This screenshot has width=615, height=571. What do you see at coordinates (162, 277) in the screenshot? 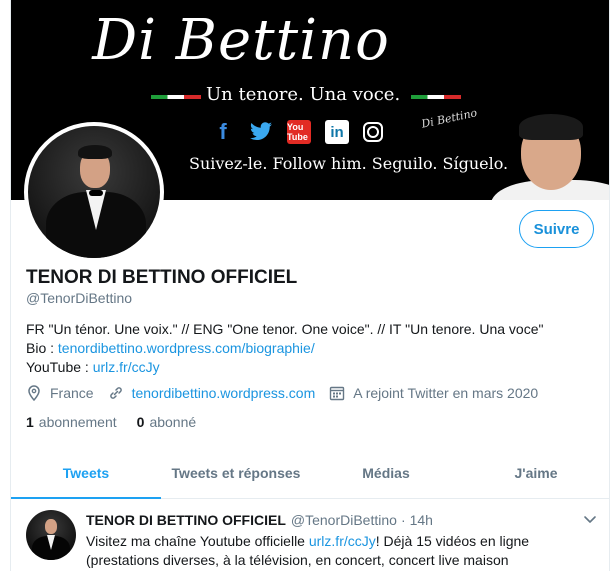
I see `profile-display-name: TENOR DI BETTINO OFFICIEL` at bounding box center [162, 277].